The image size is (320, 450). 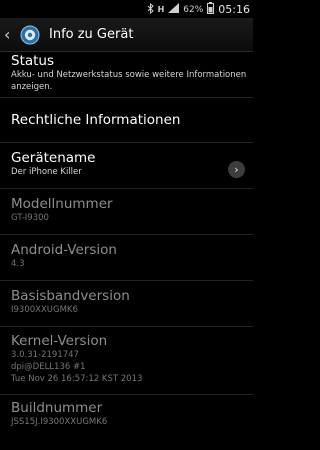 What do you see at coordinates (30, 218) in the screenshot?
I see `item-subtitle: GT-I9300` at bounding box center [30, 218].